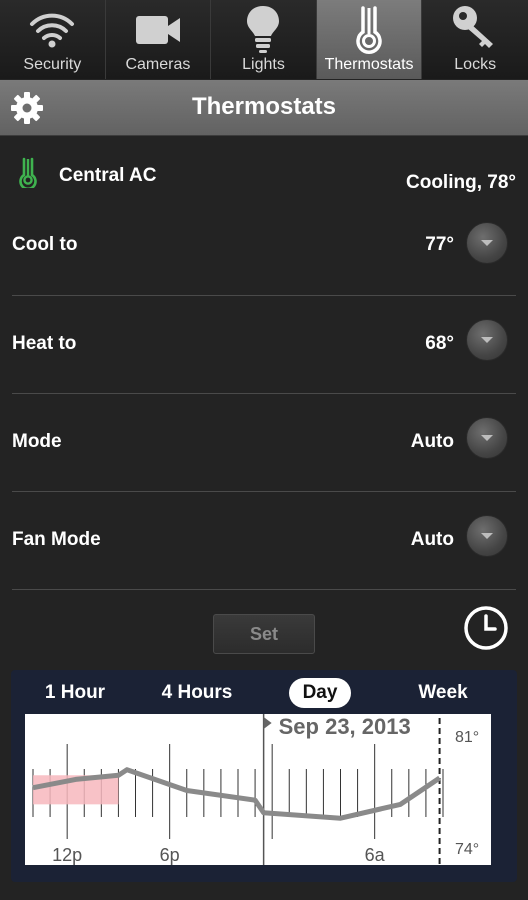 This screenshot has width=528, height=900. I want to click on y-max-label: 81°, so click(467, 737).